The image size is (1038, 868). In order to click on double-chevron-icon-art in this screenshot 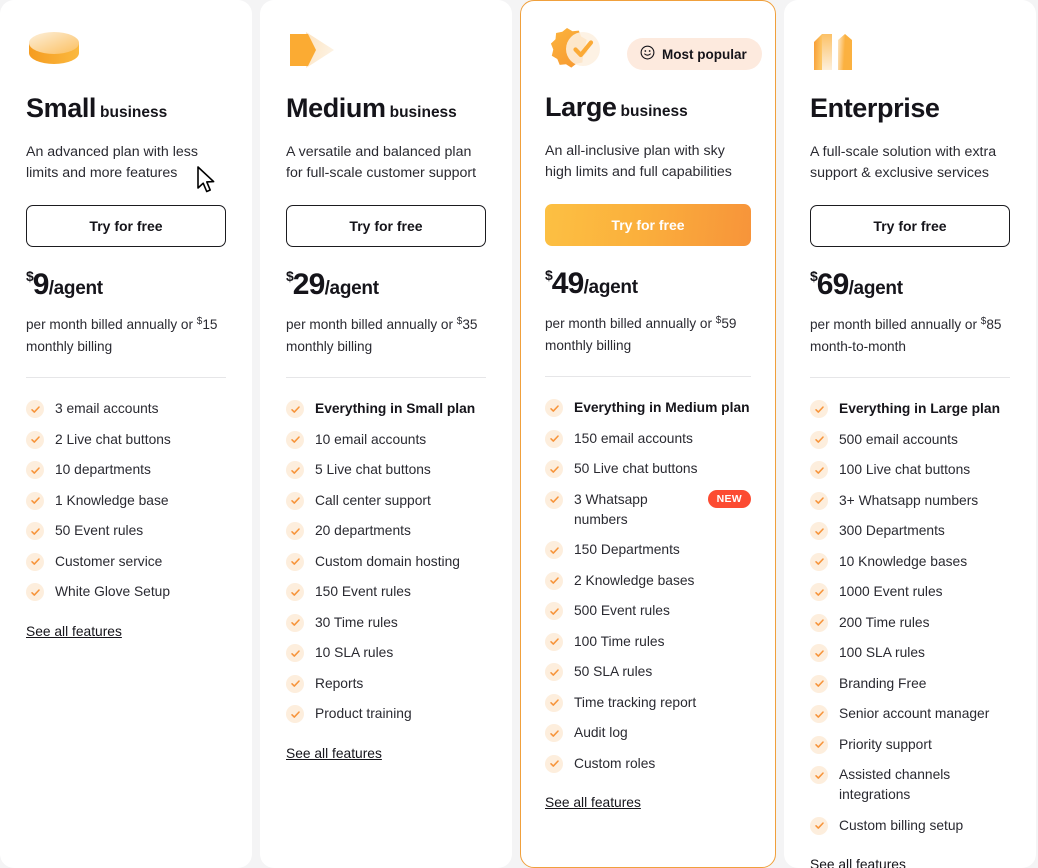, I will do `click(312, 50)`.